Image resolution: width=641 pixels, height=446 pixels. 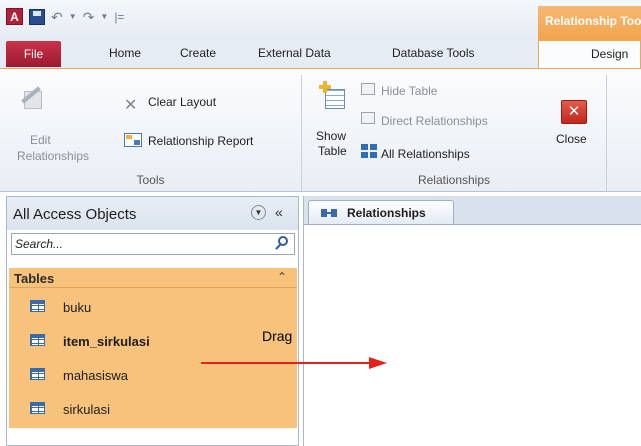 What do you see at coordinates (198, 53) in the screenshot?
I see `tab-create: Create` at bounding box center [198, 53].